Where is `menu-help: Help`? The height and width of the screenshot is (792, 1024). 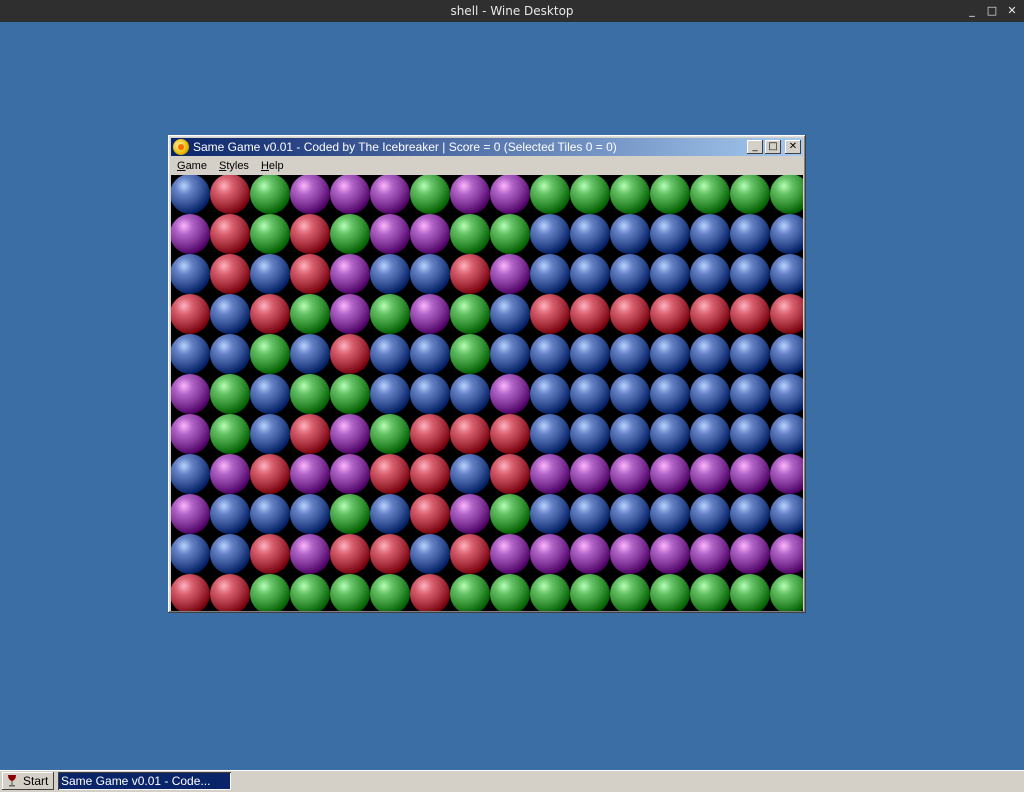 menu-help: Help is located at coordinates (272, 166).